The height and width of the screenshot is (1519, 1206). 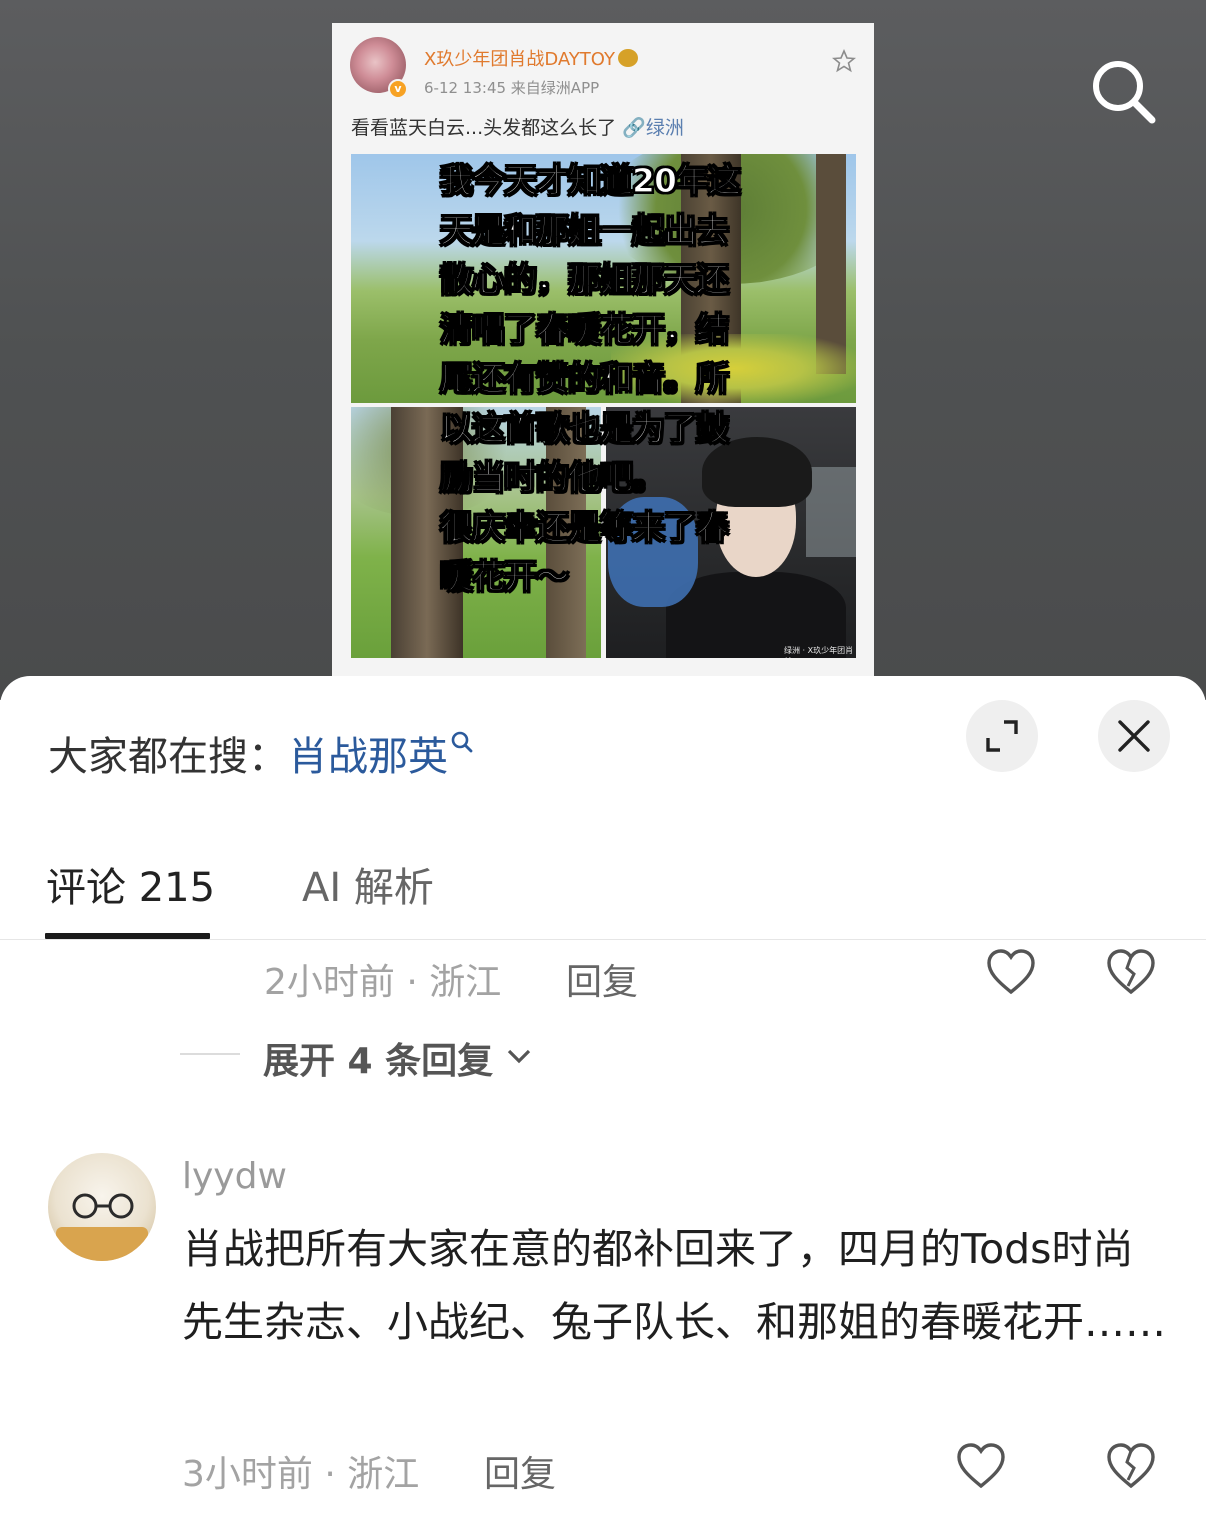 I want to click on post-author-name: X玖少年团肖战DAYTOY, so click(x=531, y=58).